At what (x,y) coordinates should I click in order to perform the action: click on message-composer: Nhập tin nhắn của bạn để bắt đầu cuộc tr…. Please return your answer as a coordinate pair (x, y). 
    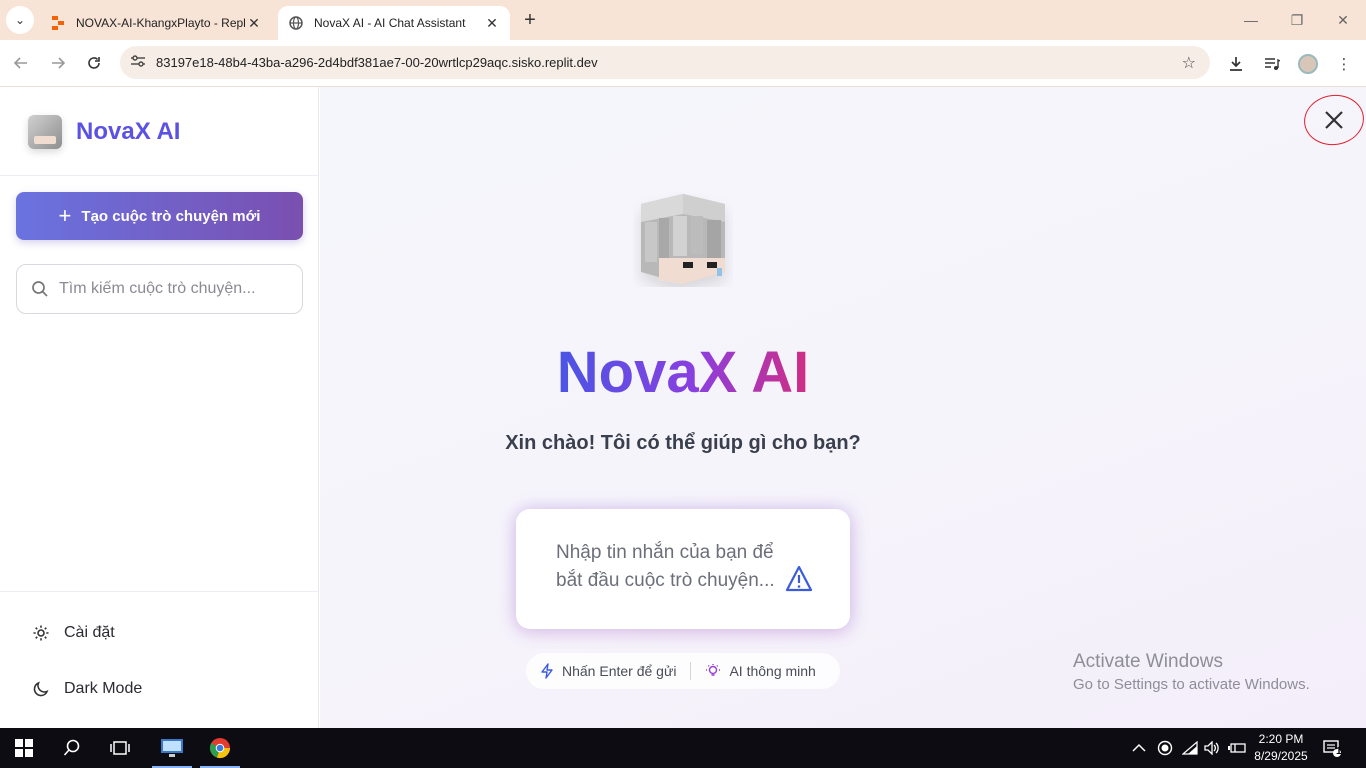
    Looking at the image, I should click on (683, 569).